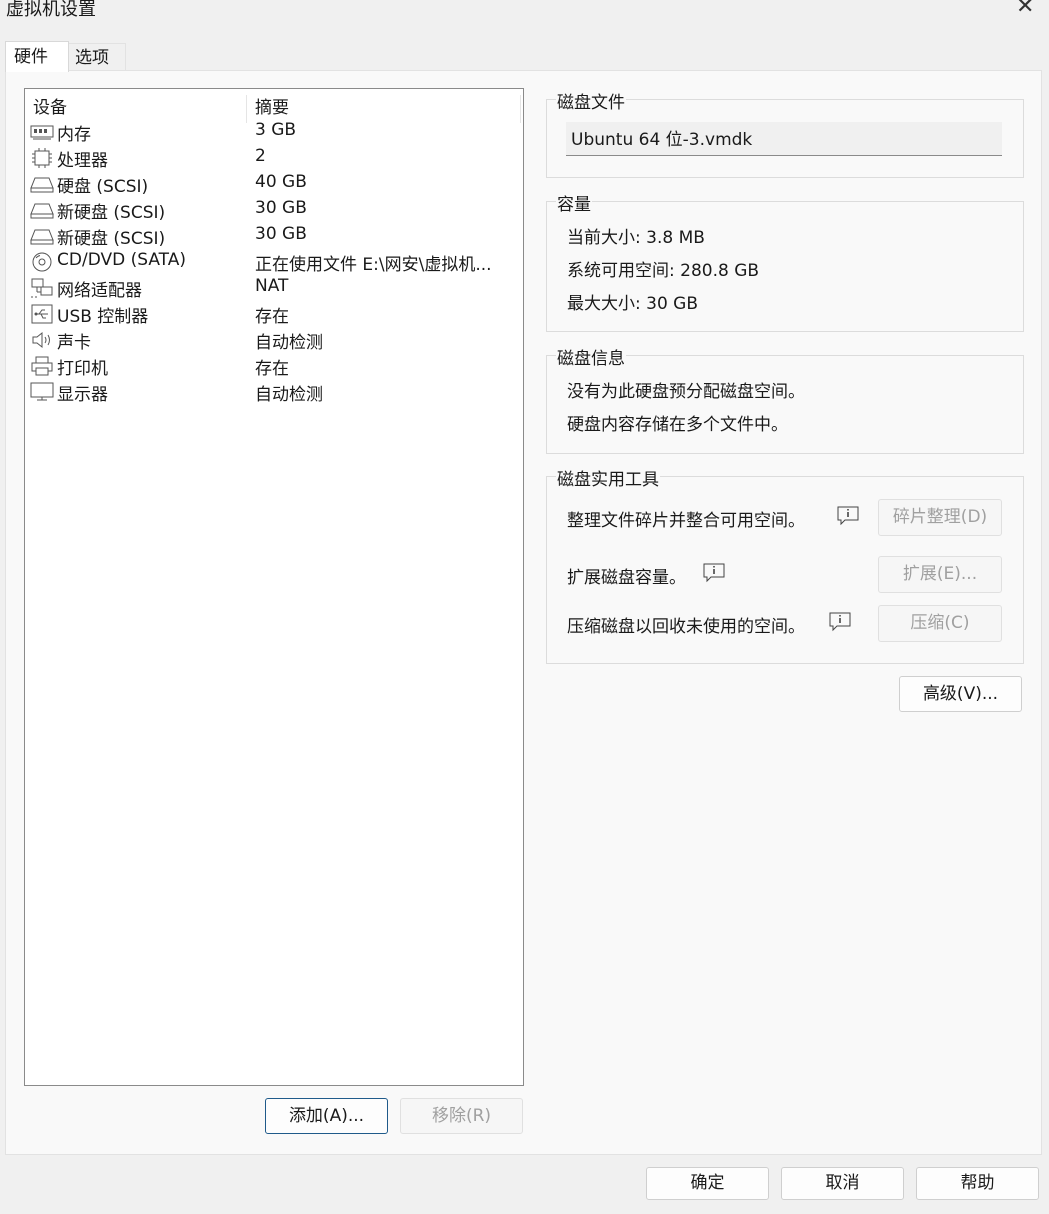  What do you see at coordinates (633, 304) in the screenshot?
I see `max-size-text: 最大大小: 30 GB` at bounding box center [633, 304].